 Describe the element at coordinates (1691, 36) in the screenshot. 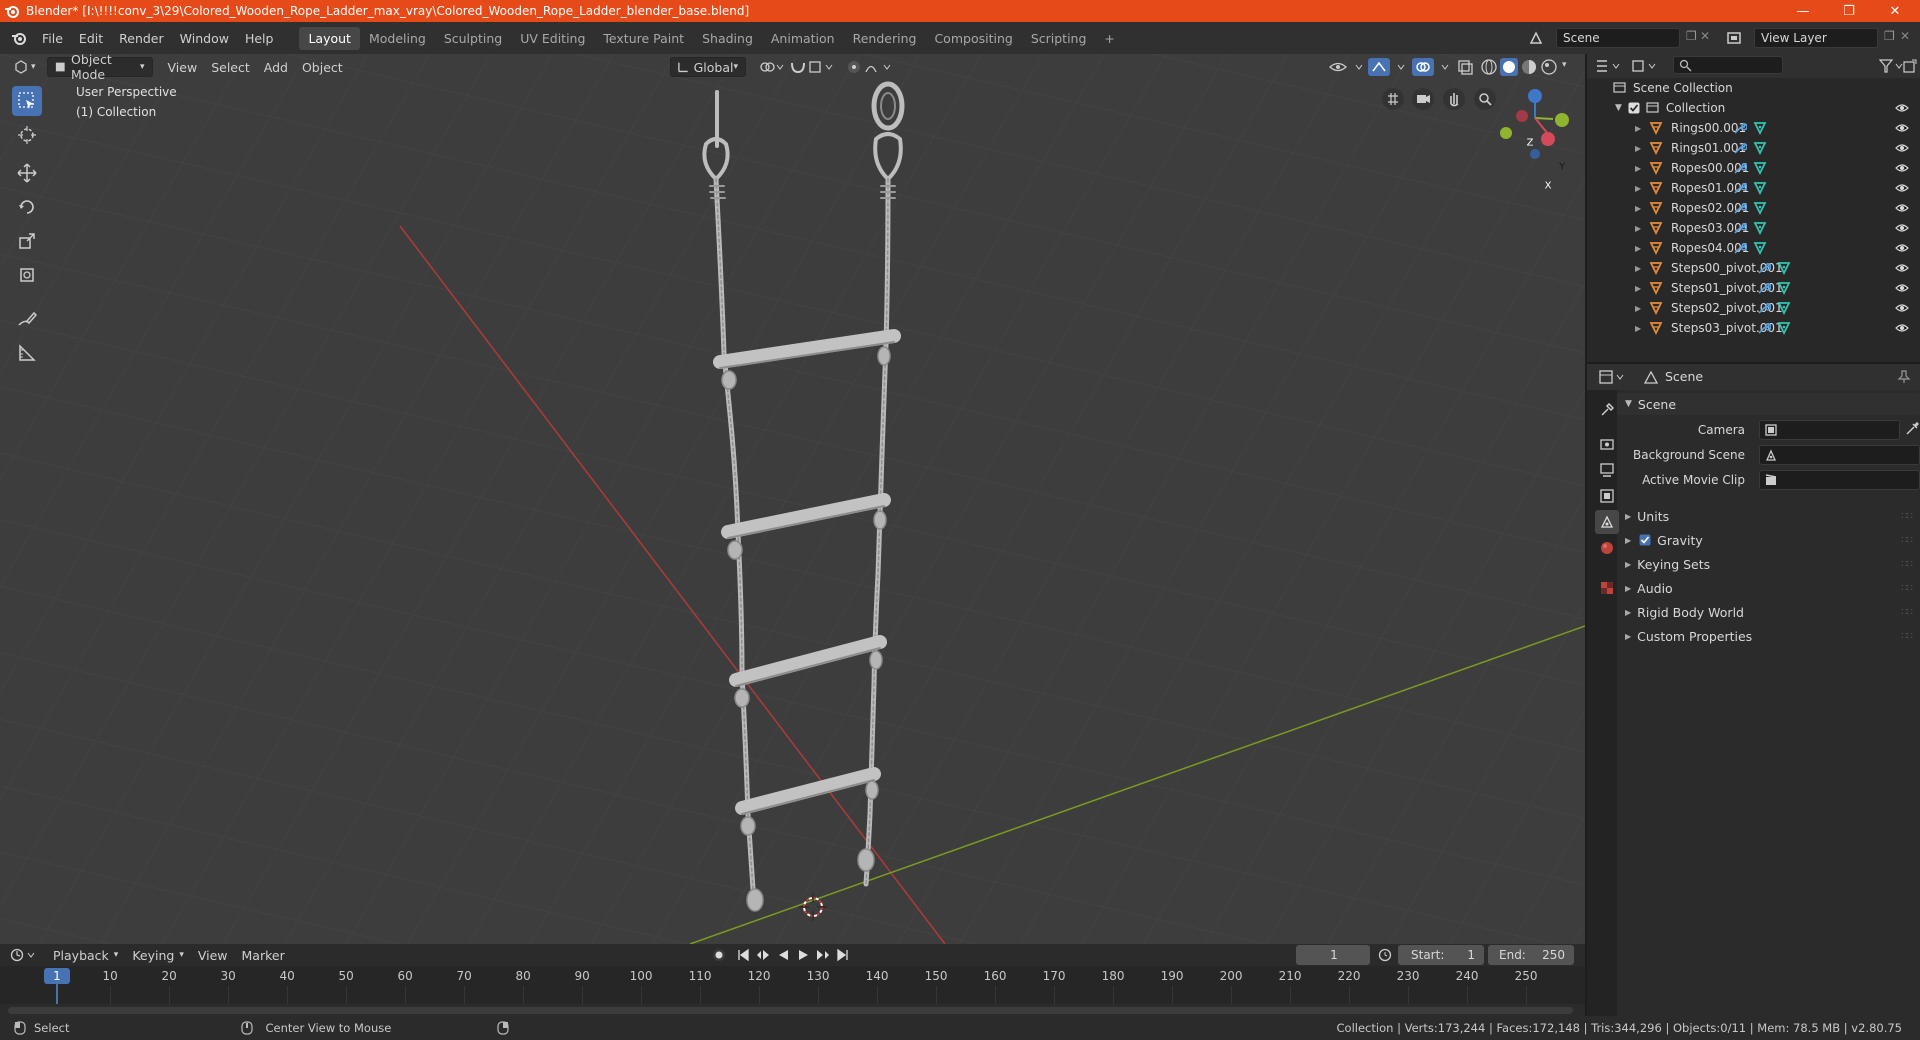

I see `scene-new-icon: ❐` at that location.